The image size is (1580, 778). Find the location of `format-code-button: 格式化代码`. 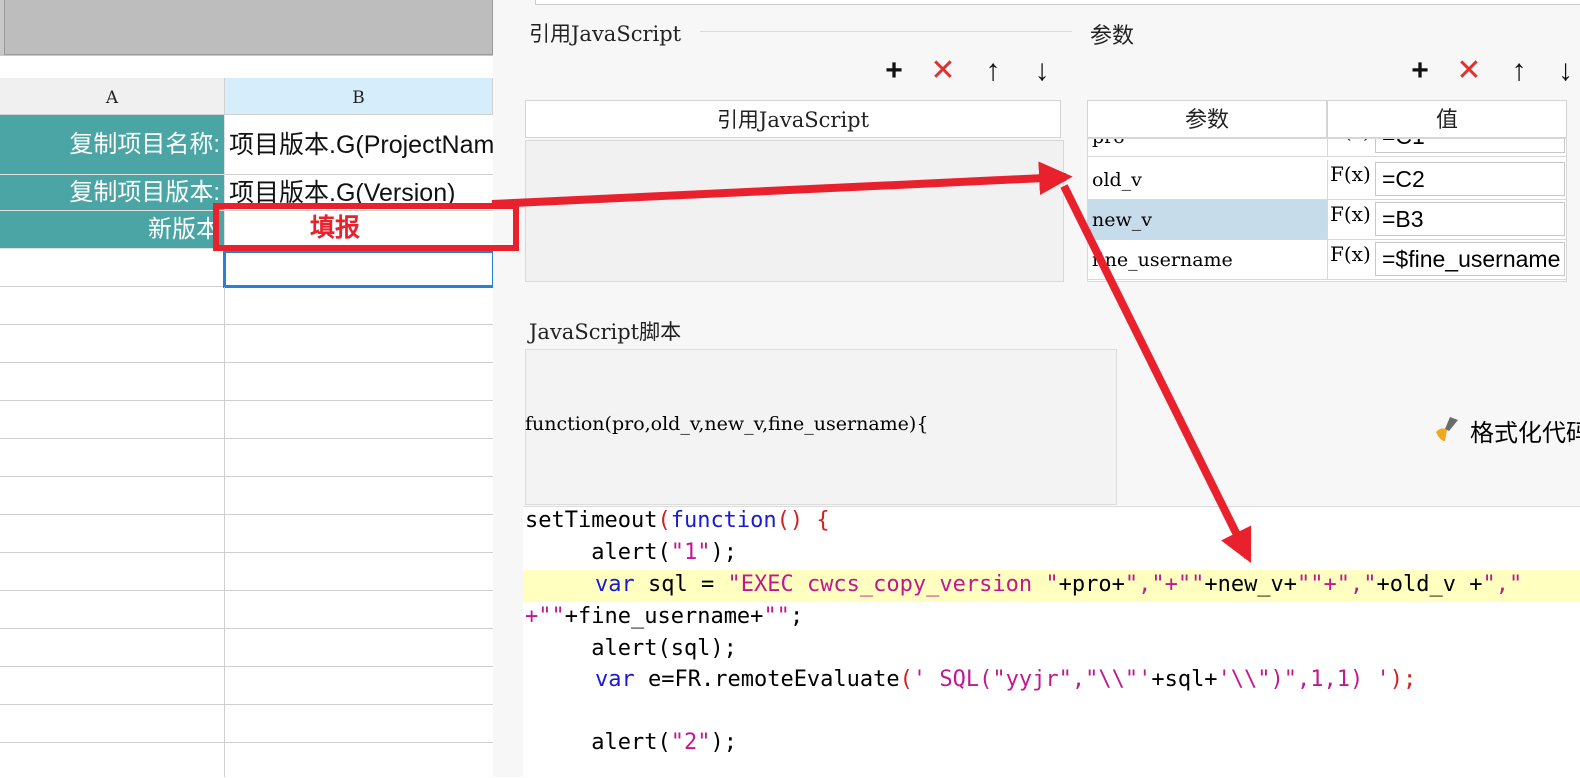

format-code-button: 格式化代码 is located at coordinates (1525, 430).